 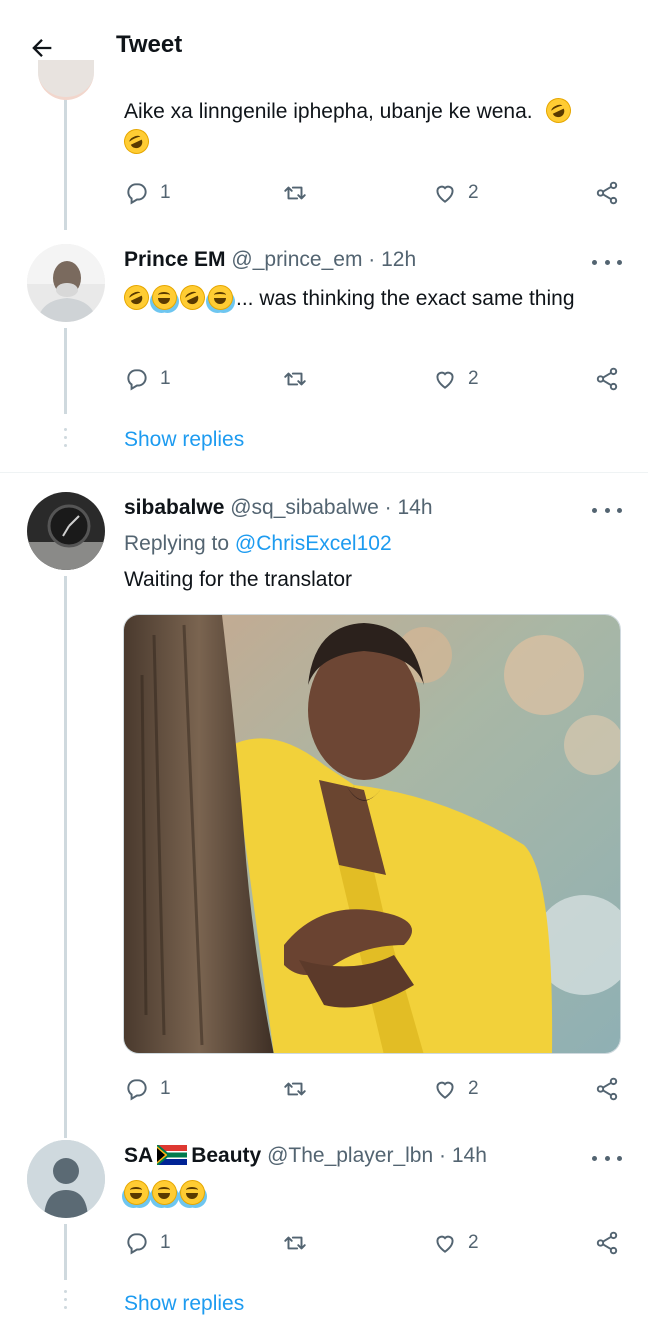 I want to click on tweet-text: ... was thinking the exact same thing, so click(x=356, y=297).